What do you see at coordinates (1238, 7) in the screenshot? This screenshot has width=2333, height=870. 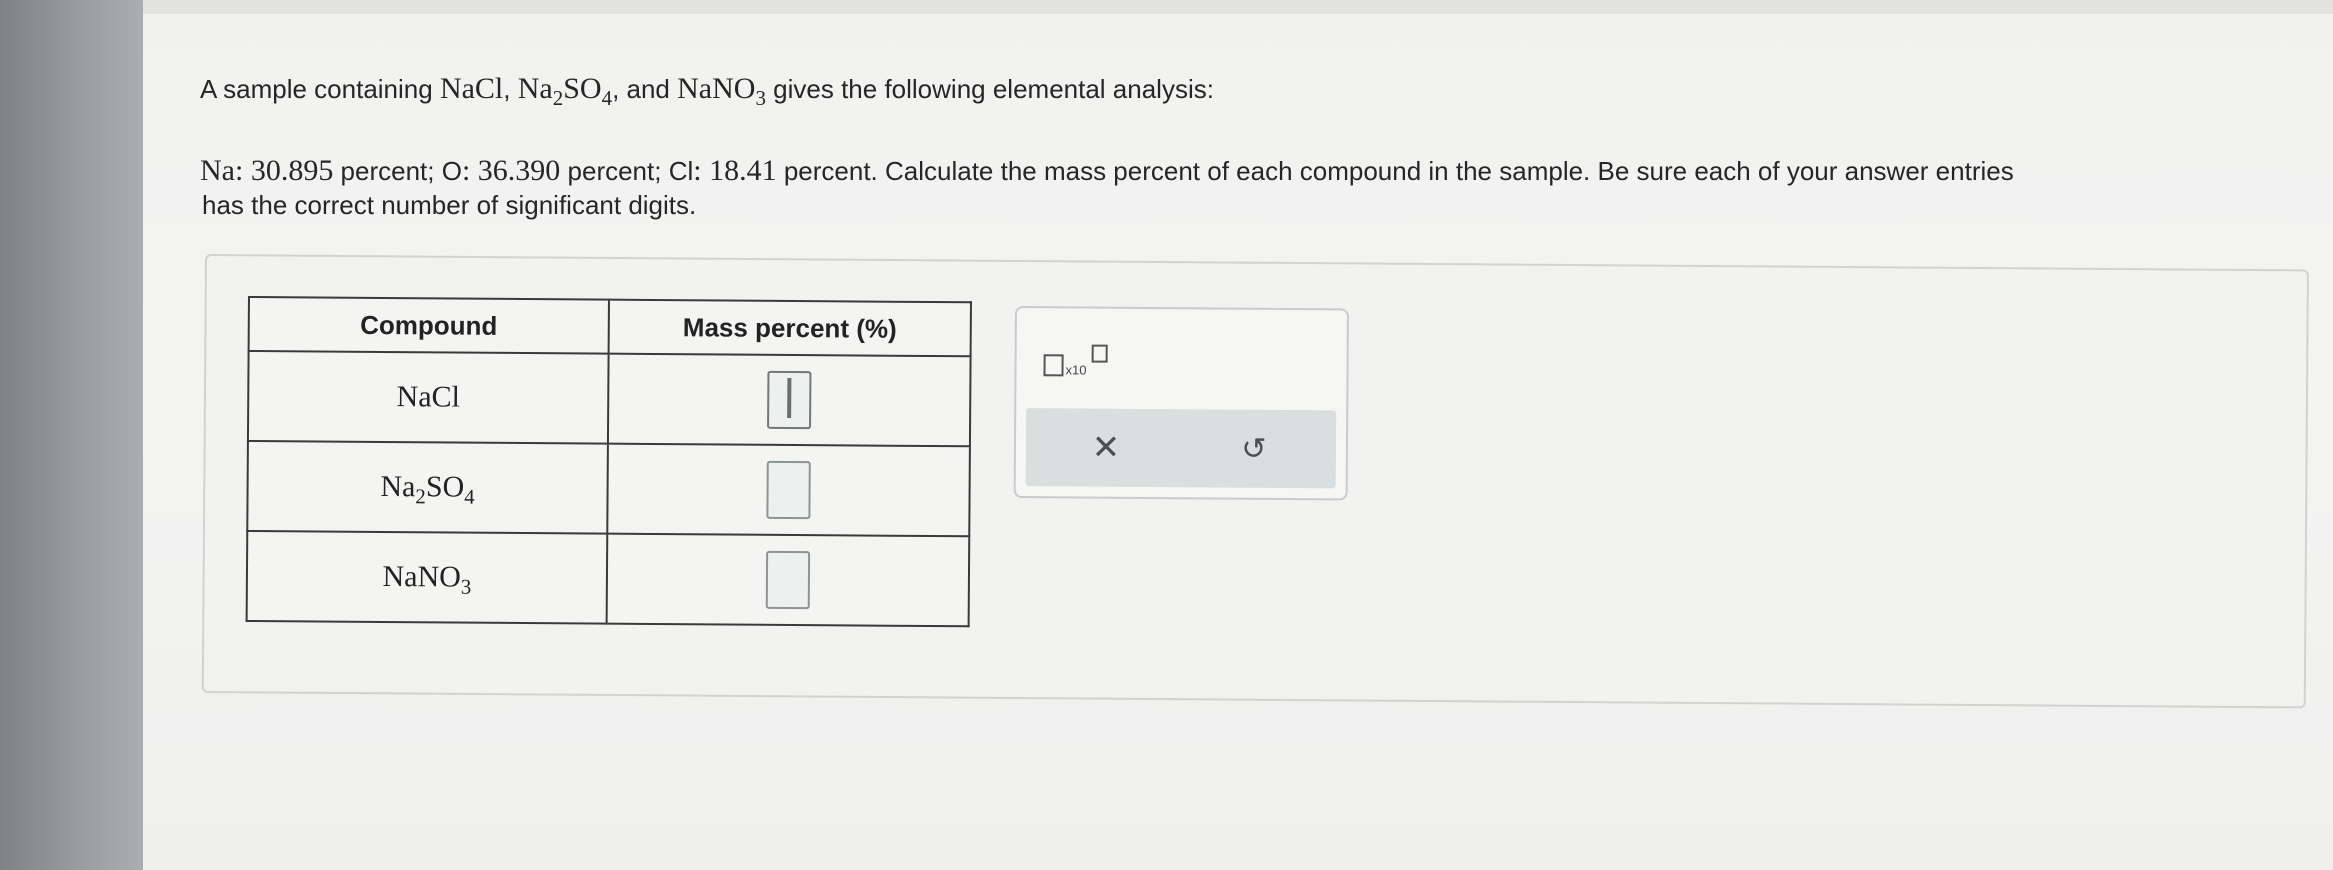 I see `top-strip` at bounding box center [1238, 7].